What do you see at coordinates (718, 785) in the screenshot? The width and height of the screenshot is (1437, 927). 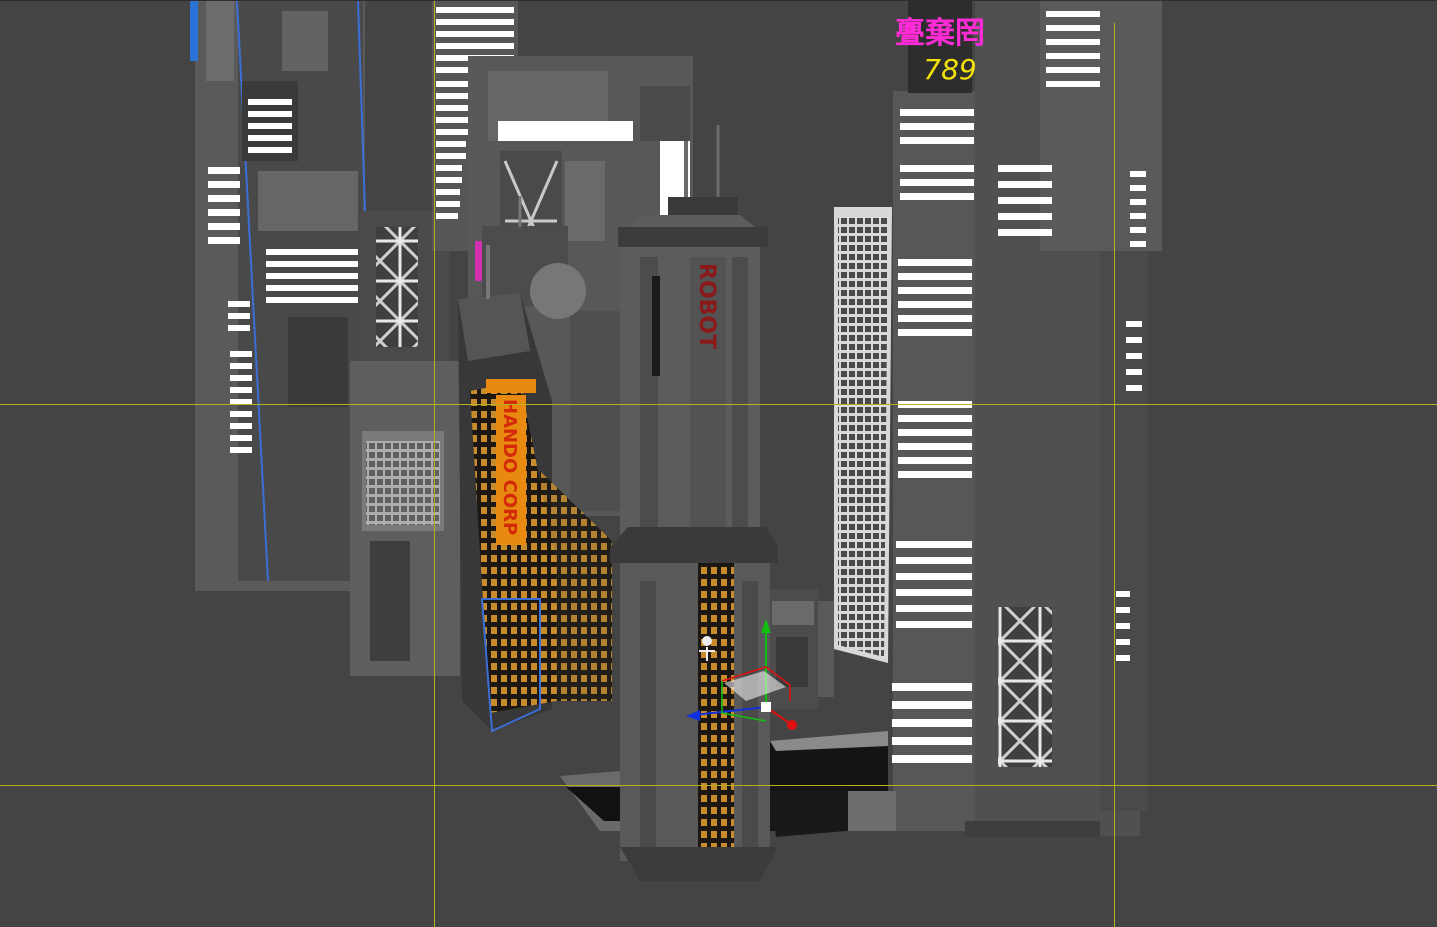 I see `horizontal-guide-lower` at bounding box center [718, 785].